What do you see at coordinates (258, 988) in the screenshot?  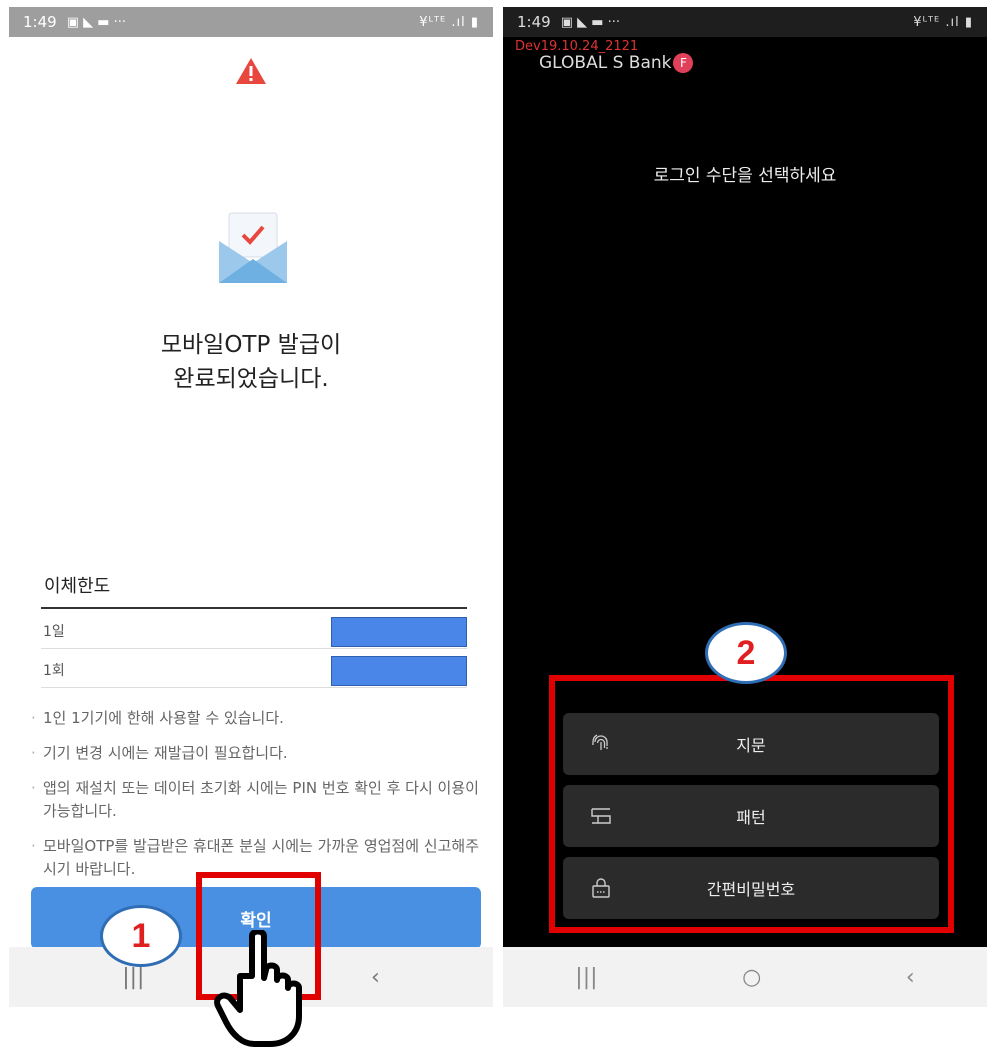 I see `pointing-hand-icon` at bounding box center [258, 988].